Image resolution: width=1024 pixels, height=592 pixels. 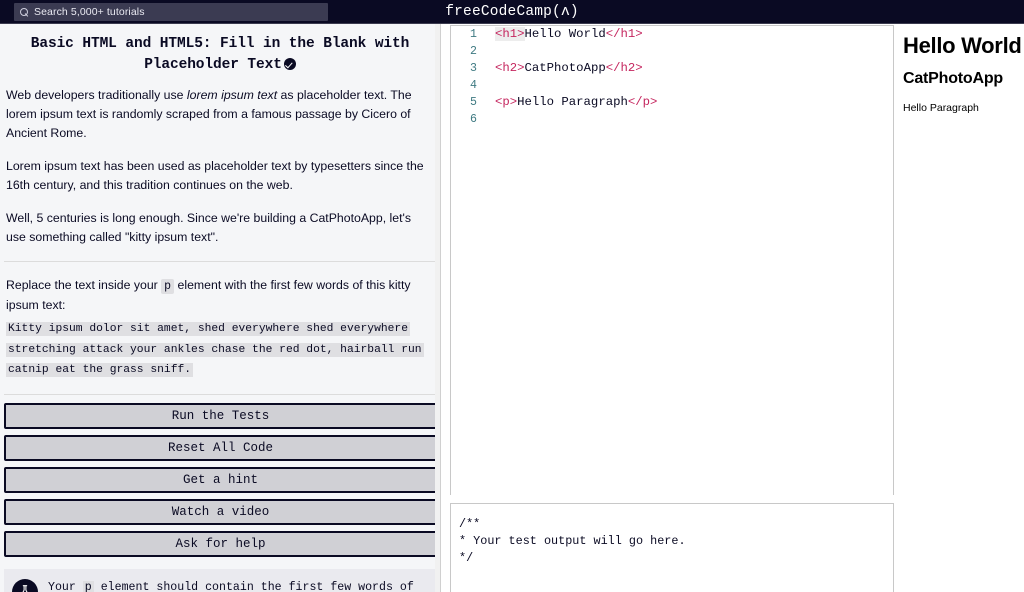 What do you see at coordinates (65, 586) in the screenshot?
I see `feedback-prefix: Your` at bounding box center [65, 586].